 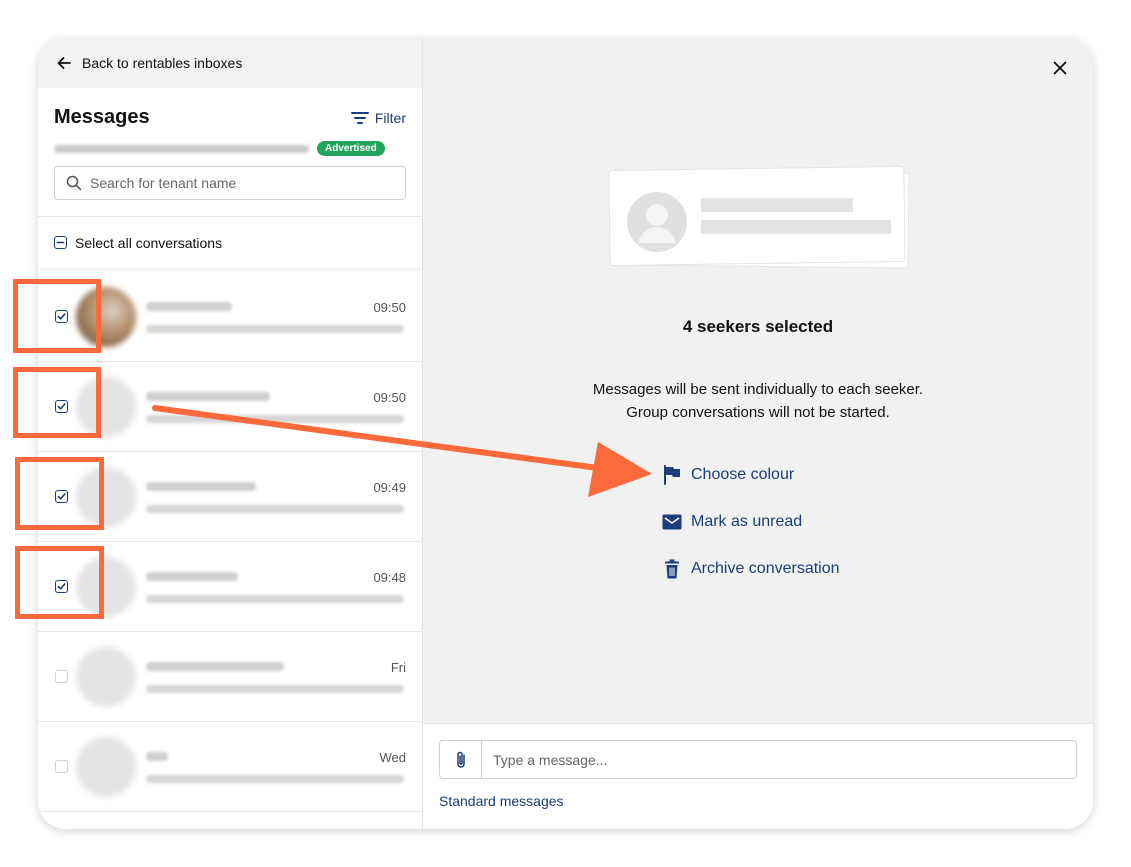 I want to click on conversation-time: Wed, so click(x=393, y=757).